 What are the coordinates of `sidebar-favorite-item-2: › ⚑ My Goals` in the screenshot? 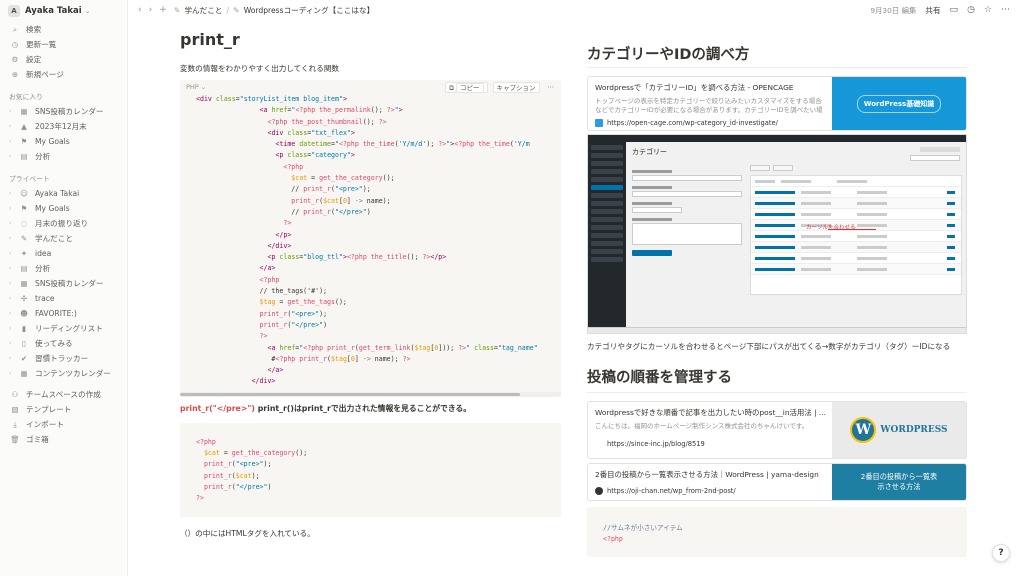 It's located at (63, 141).